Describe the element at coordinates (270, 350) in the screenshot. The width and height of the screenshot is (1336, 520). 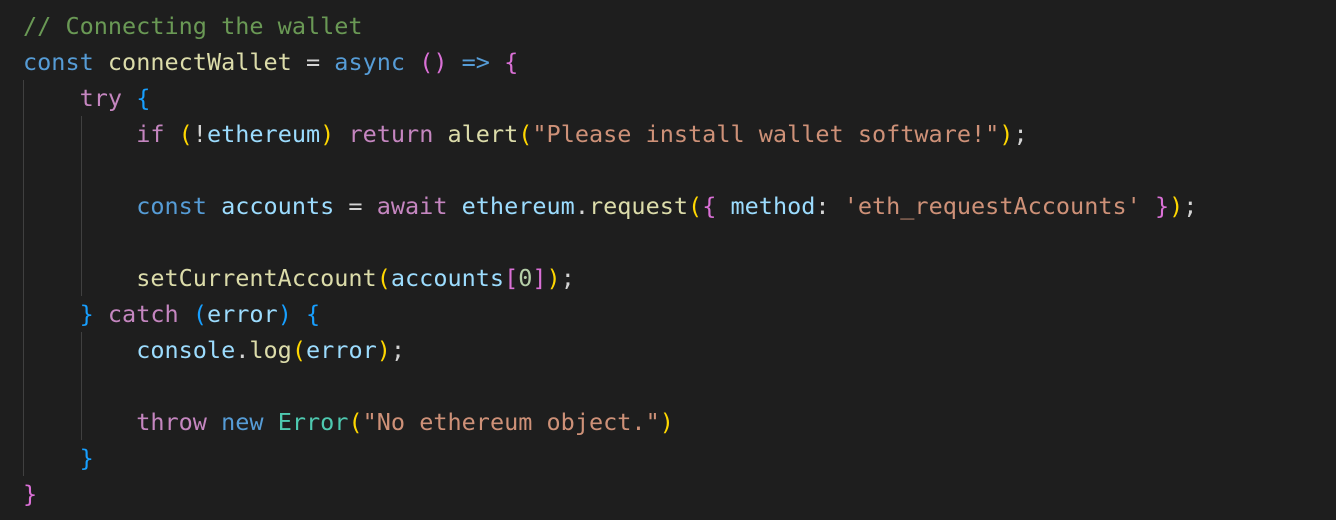
I see `code-token-function: log` at that location.